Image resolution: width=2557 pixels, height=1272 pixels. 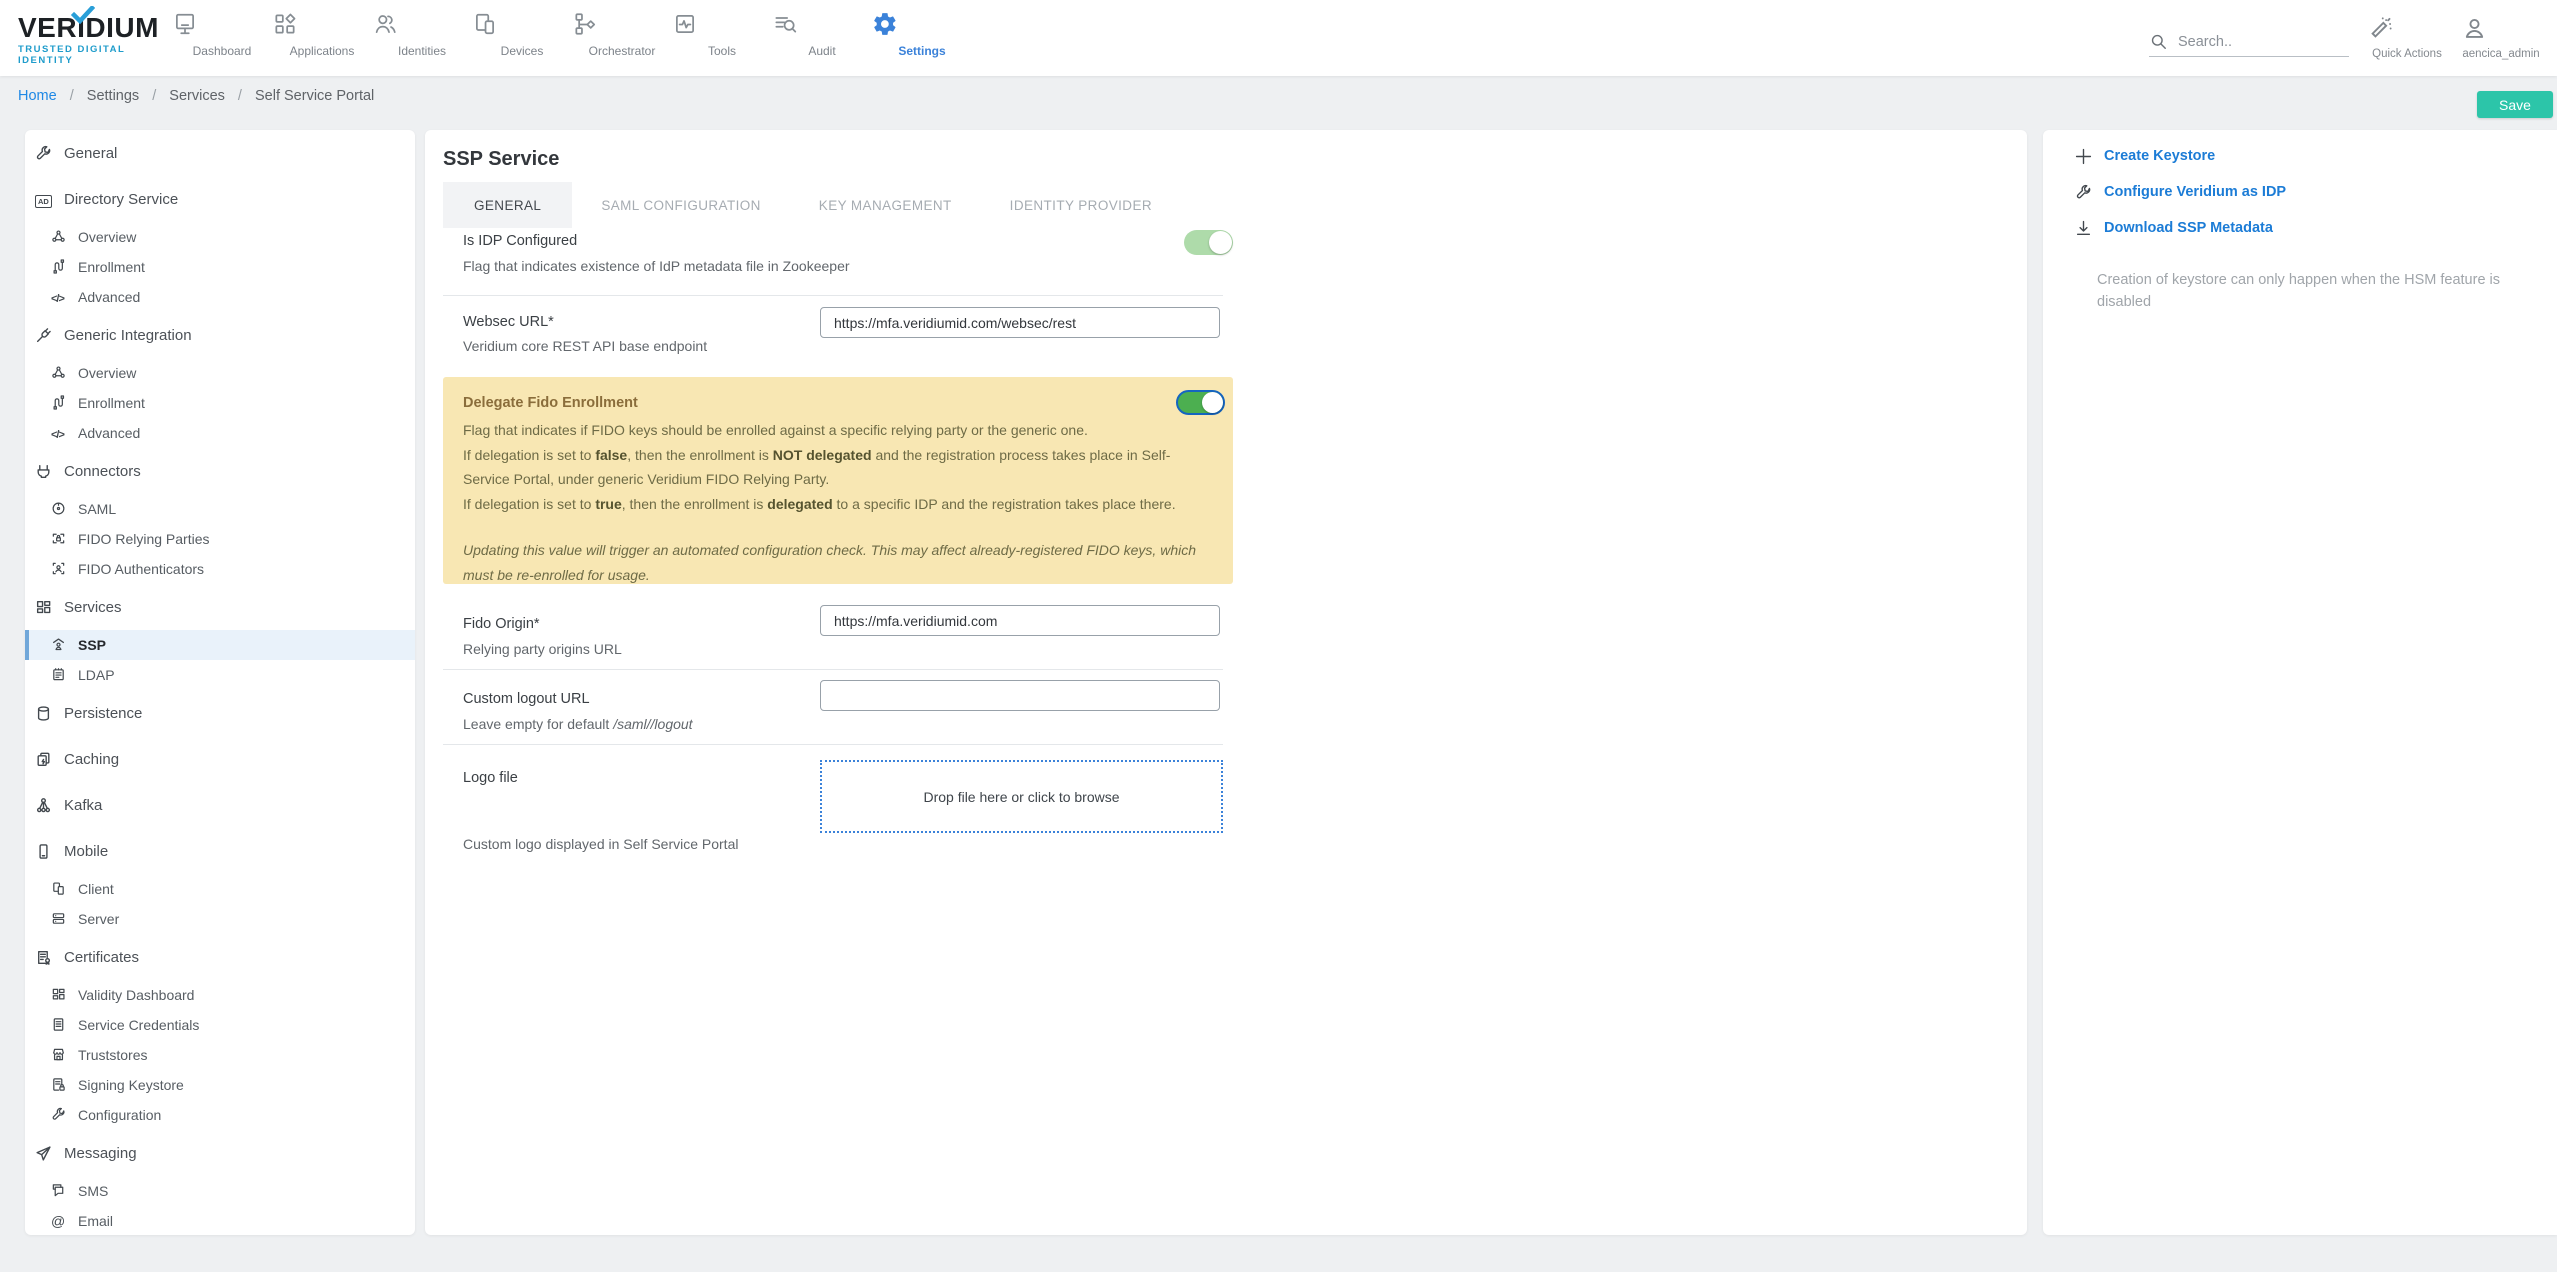 What do you see at coordinates (822, 38) in the screenshot?
I see `nav-item-audit: Audit` at bounding box center [822, 38].